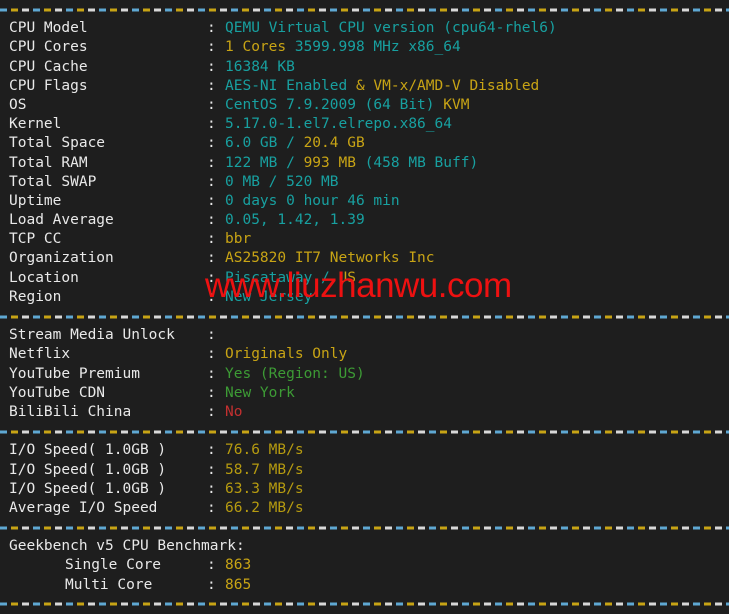  I want to click on info-row: Organization: AS25820 IT7 Networks Inc, so click(364, 258).